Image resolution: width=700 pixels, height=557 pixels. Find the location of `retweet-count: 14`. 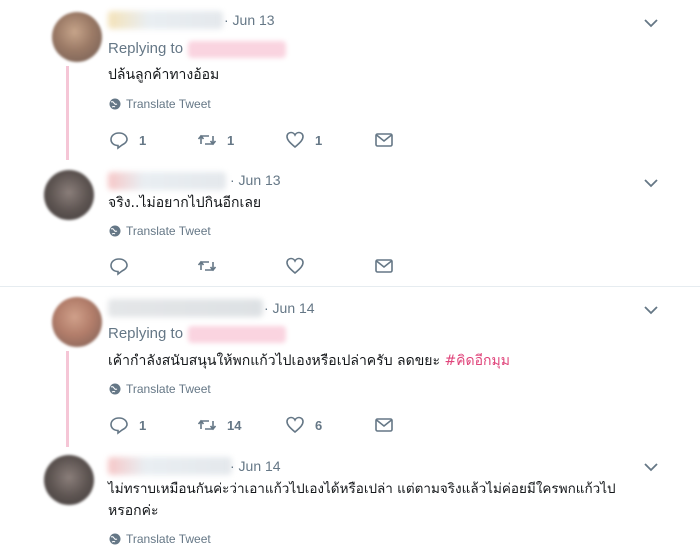

retweet-count: 14 is located at coordinates (234, 425).